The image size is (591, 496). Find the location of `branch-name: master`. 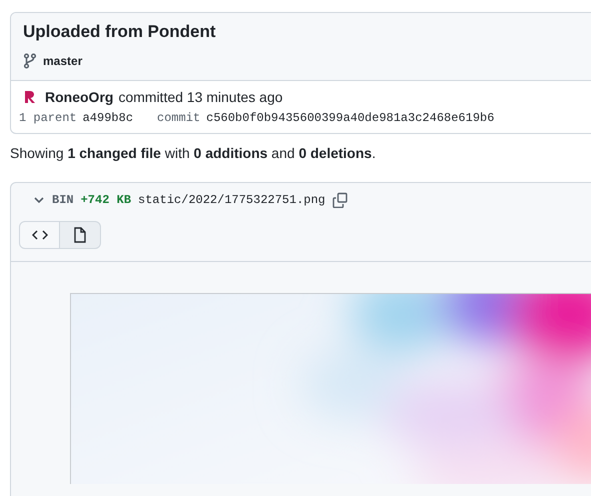

branch-name: master is located at coordinates (62, 61).